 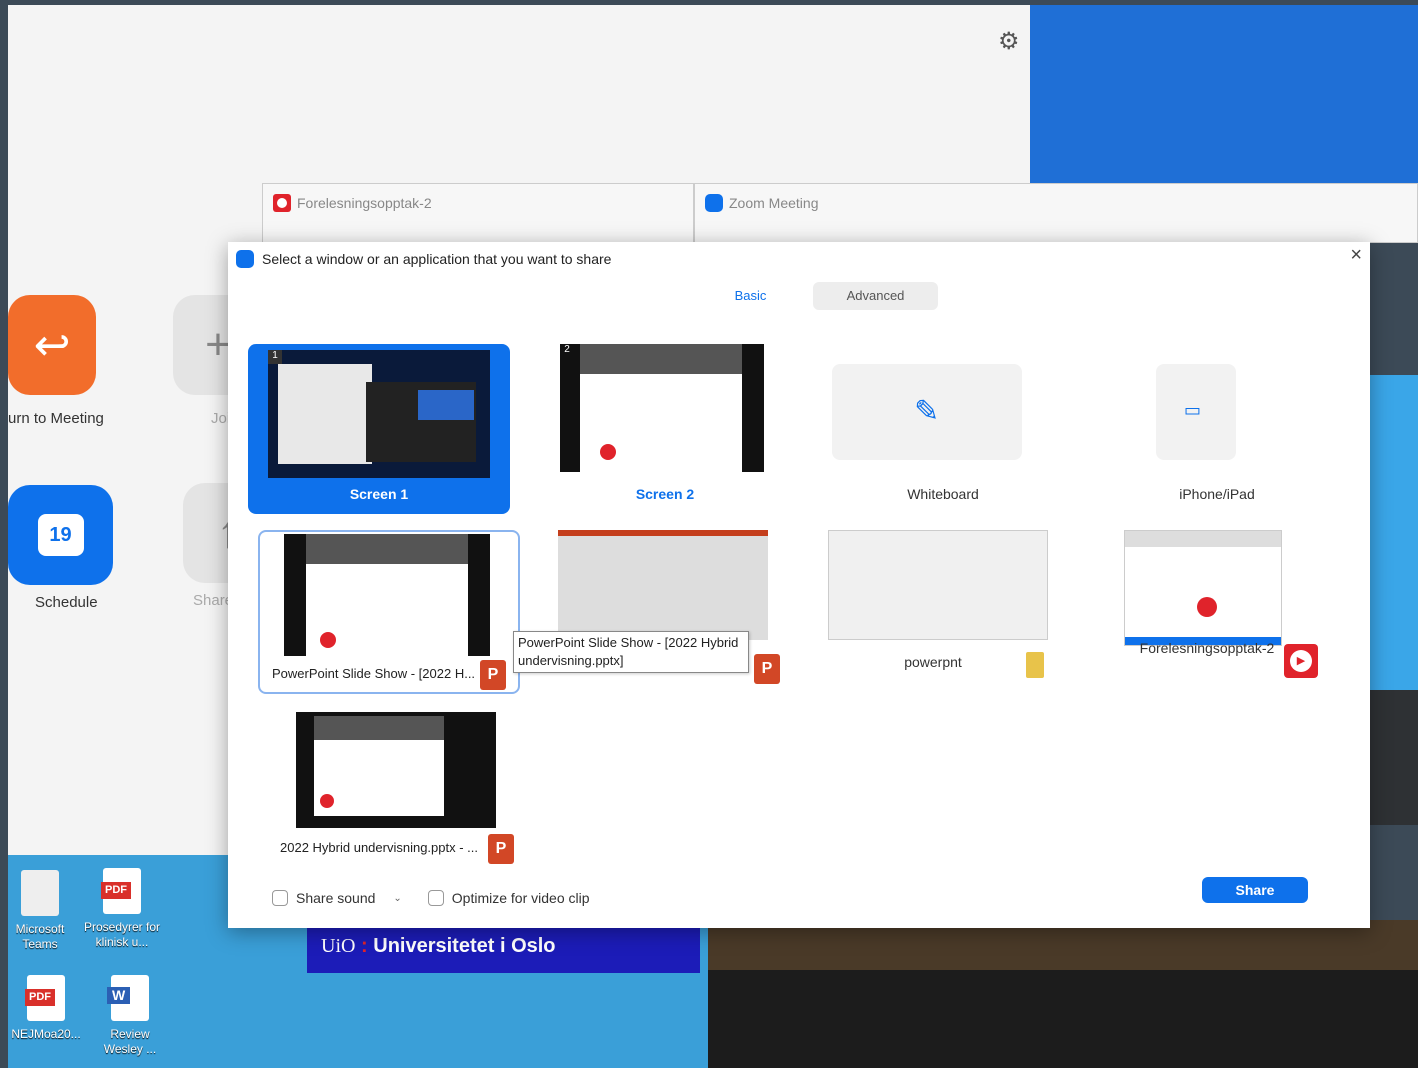 I want to click on recording-thumbnail, so click(x=1203, y=588).